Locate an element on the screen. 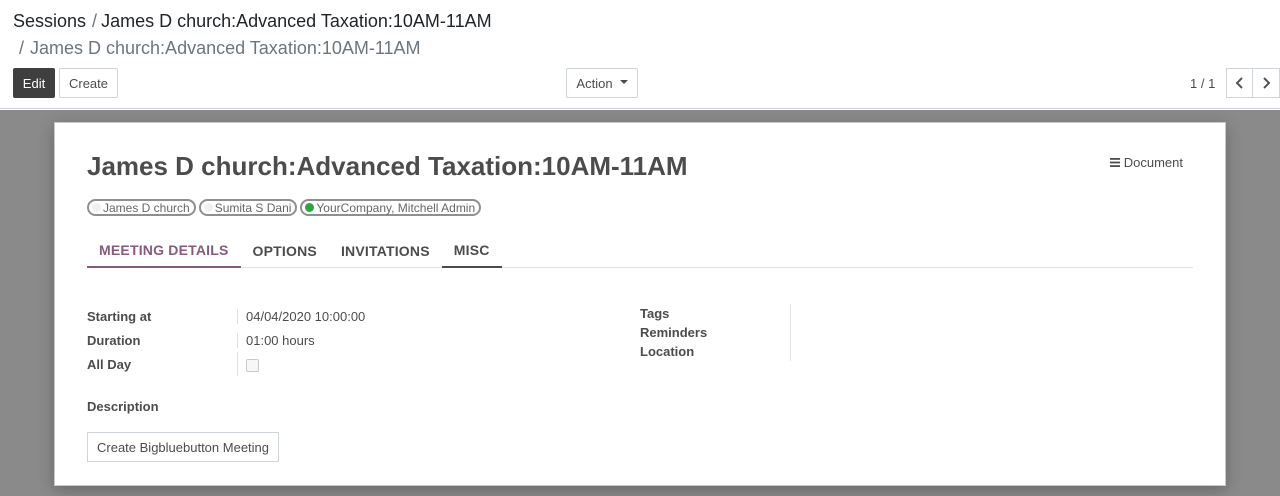 The image size is (1280, 496). pager-previous-button is located at coordinates (1239, 83).